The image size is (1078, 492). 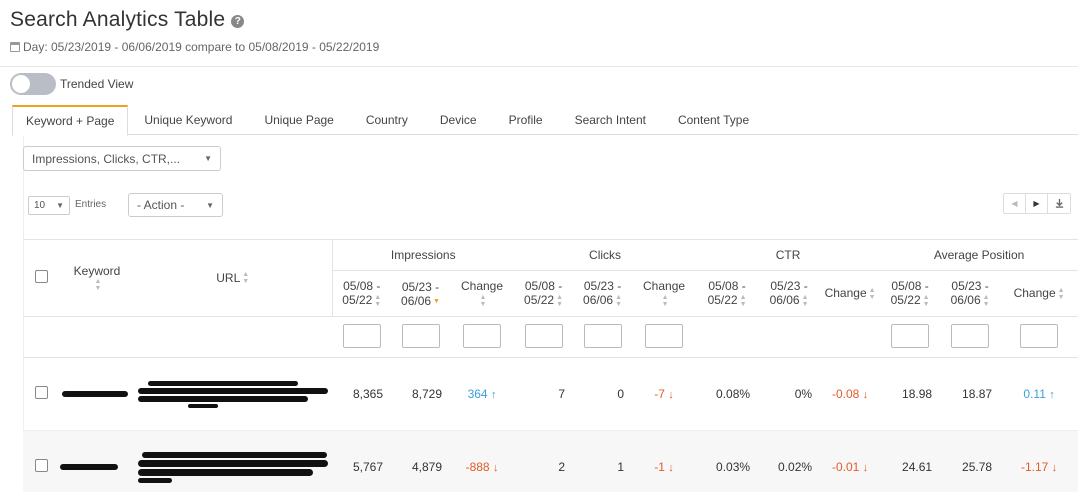 I want to click on tab-search-intent: Search Intent, so click(x=610, y=120).